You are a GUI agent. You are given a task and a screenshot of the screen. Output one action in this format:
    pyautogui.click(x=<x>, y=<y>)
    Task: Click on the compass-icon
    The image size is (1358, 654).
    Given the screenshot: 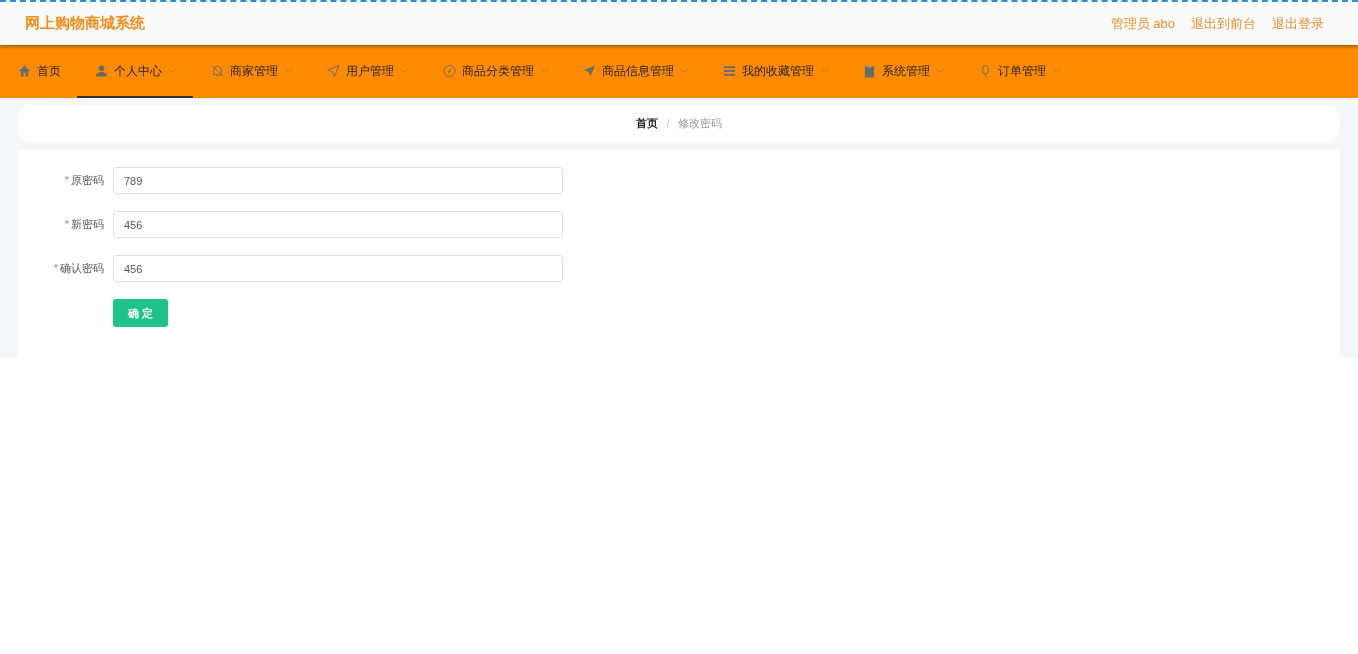 What is the action you would take?
    pyautogui.click(x=449, y=70)
    